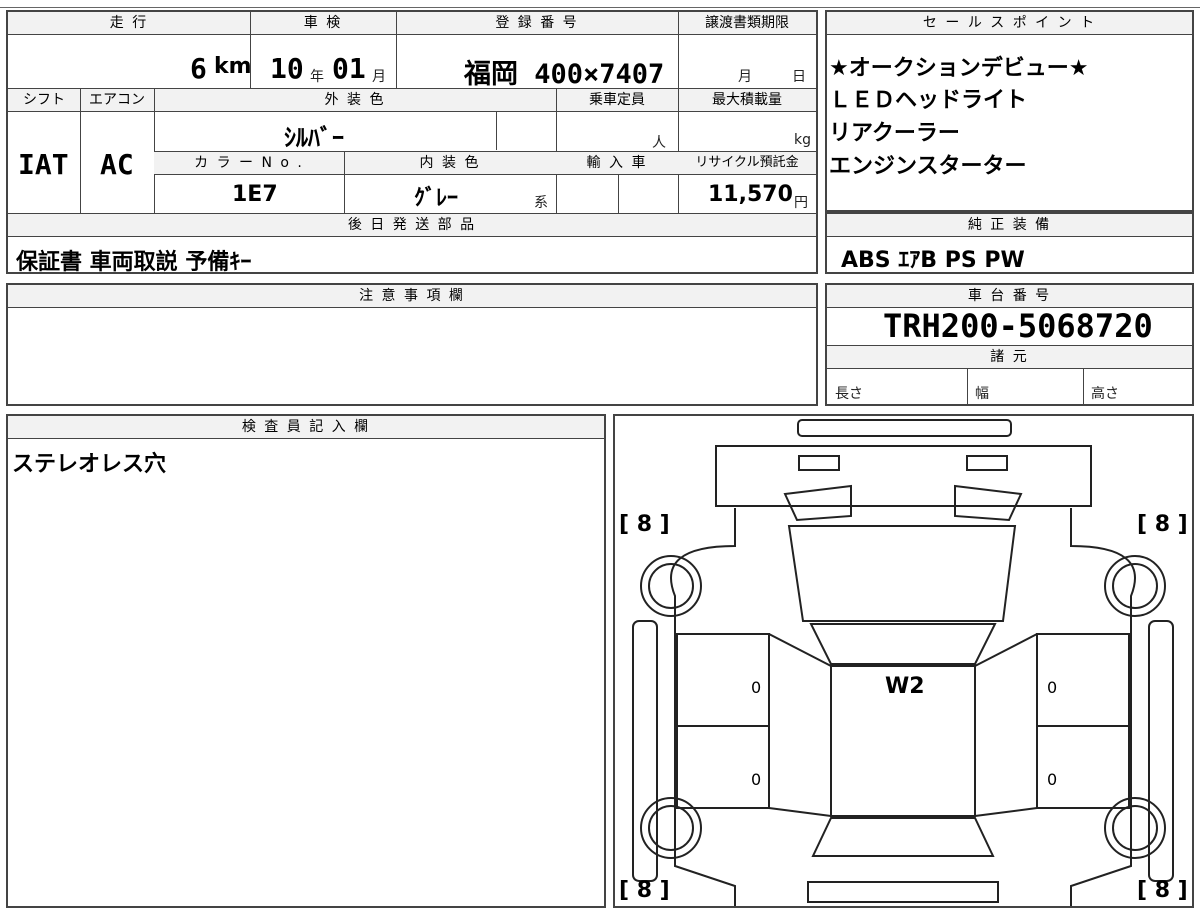 The image size is (1200, 908). I want to click on roof-mark: W2, so click(905, 686).